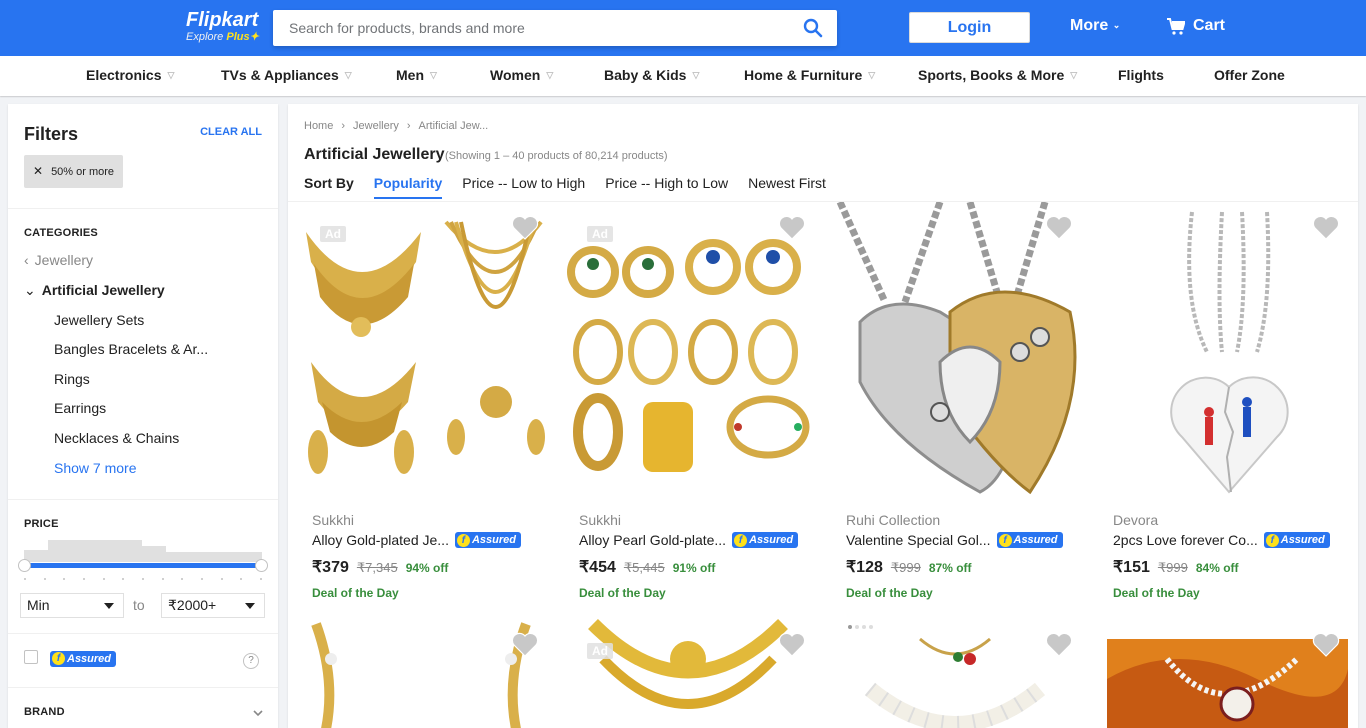 This screenshot has width=1366, height=728. What do you see at coordinates (376, 126) in the screenshot?
I see `breadcrumb-jewellery: Jewellery` at bounding box center [376, 126].